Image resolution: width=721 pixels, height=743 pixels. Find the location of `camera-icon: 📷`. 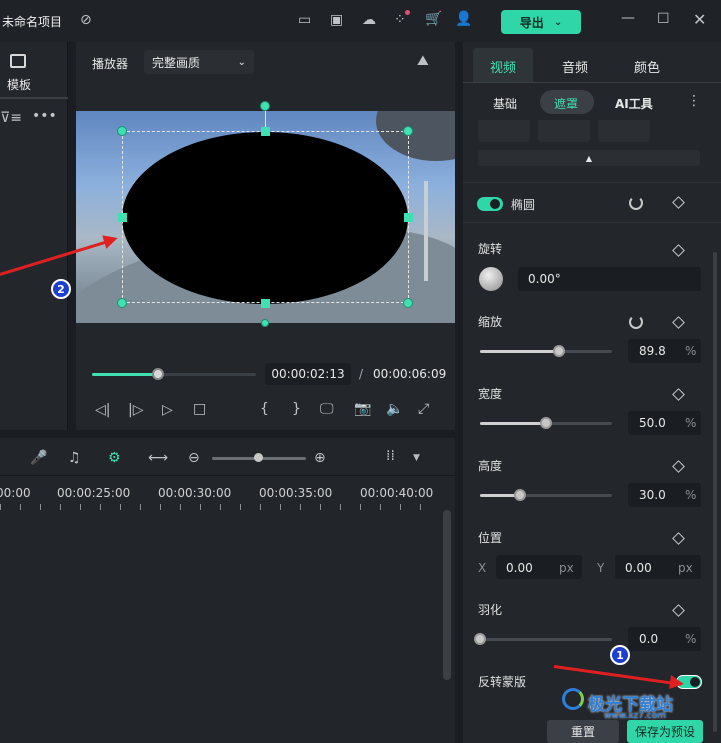

camera-icon: 📷 is located at coordinates (362, 409).